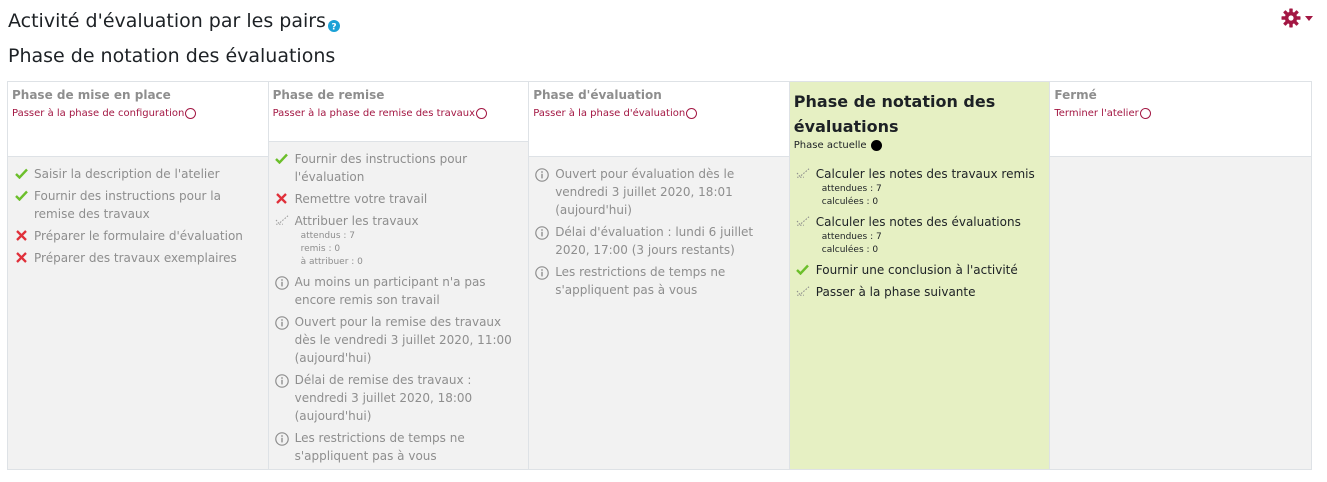 The image size is (1327, 482). Describe the element at coordinates (830, 145) in the screenshot. I see `current-phase-text: Phase actuelle` at that location.